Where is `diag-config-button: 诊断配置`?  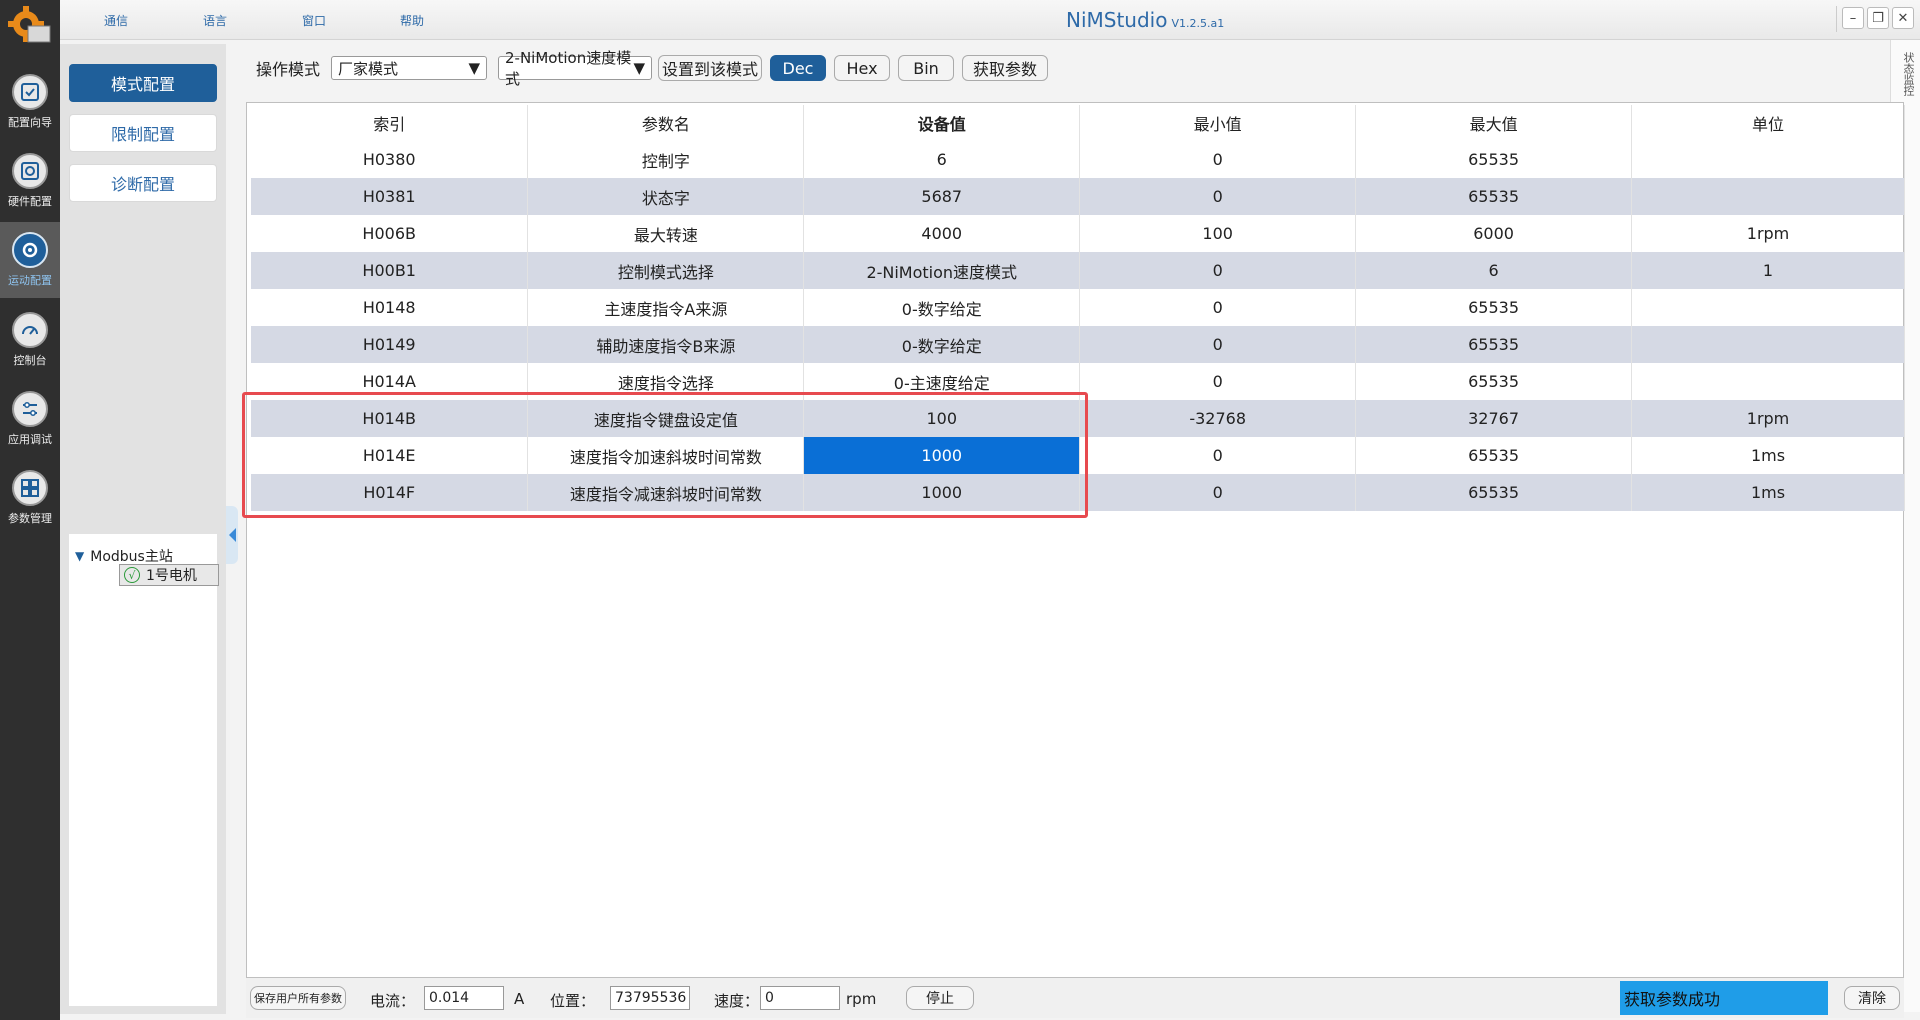
diag-config-button: 诊断配置 is located at coordinates (143, 183).